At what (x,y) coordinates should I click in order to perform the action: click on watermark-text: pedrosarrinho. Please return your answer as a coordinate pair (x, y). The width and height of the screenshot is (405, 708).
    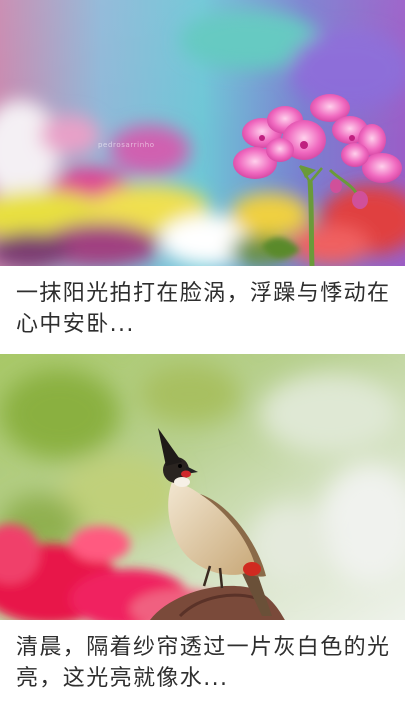
    Looking at the image, I should click on (126, 145).